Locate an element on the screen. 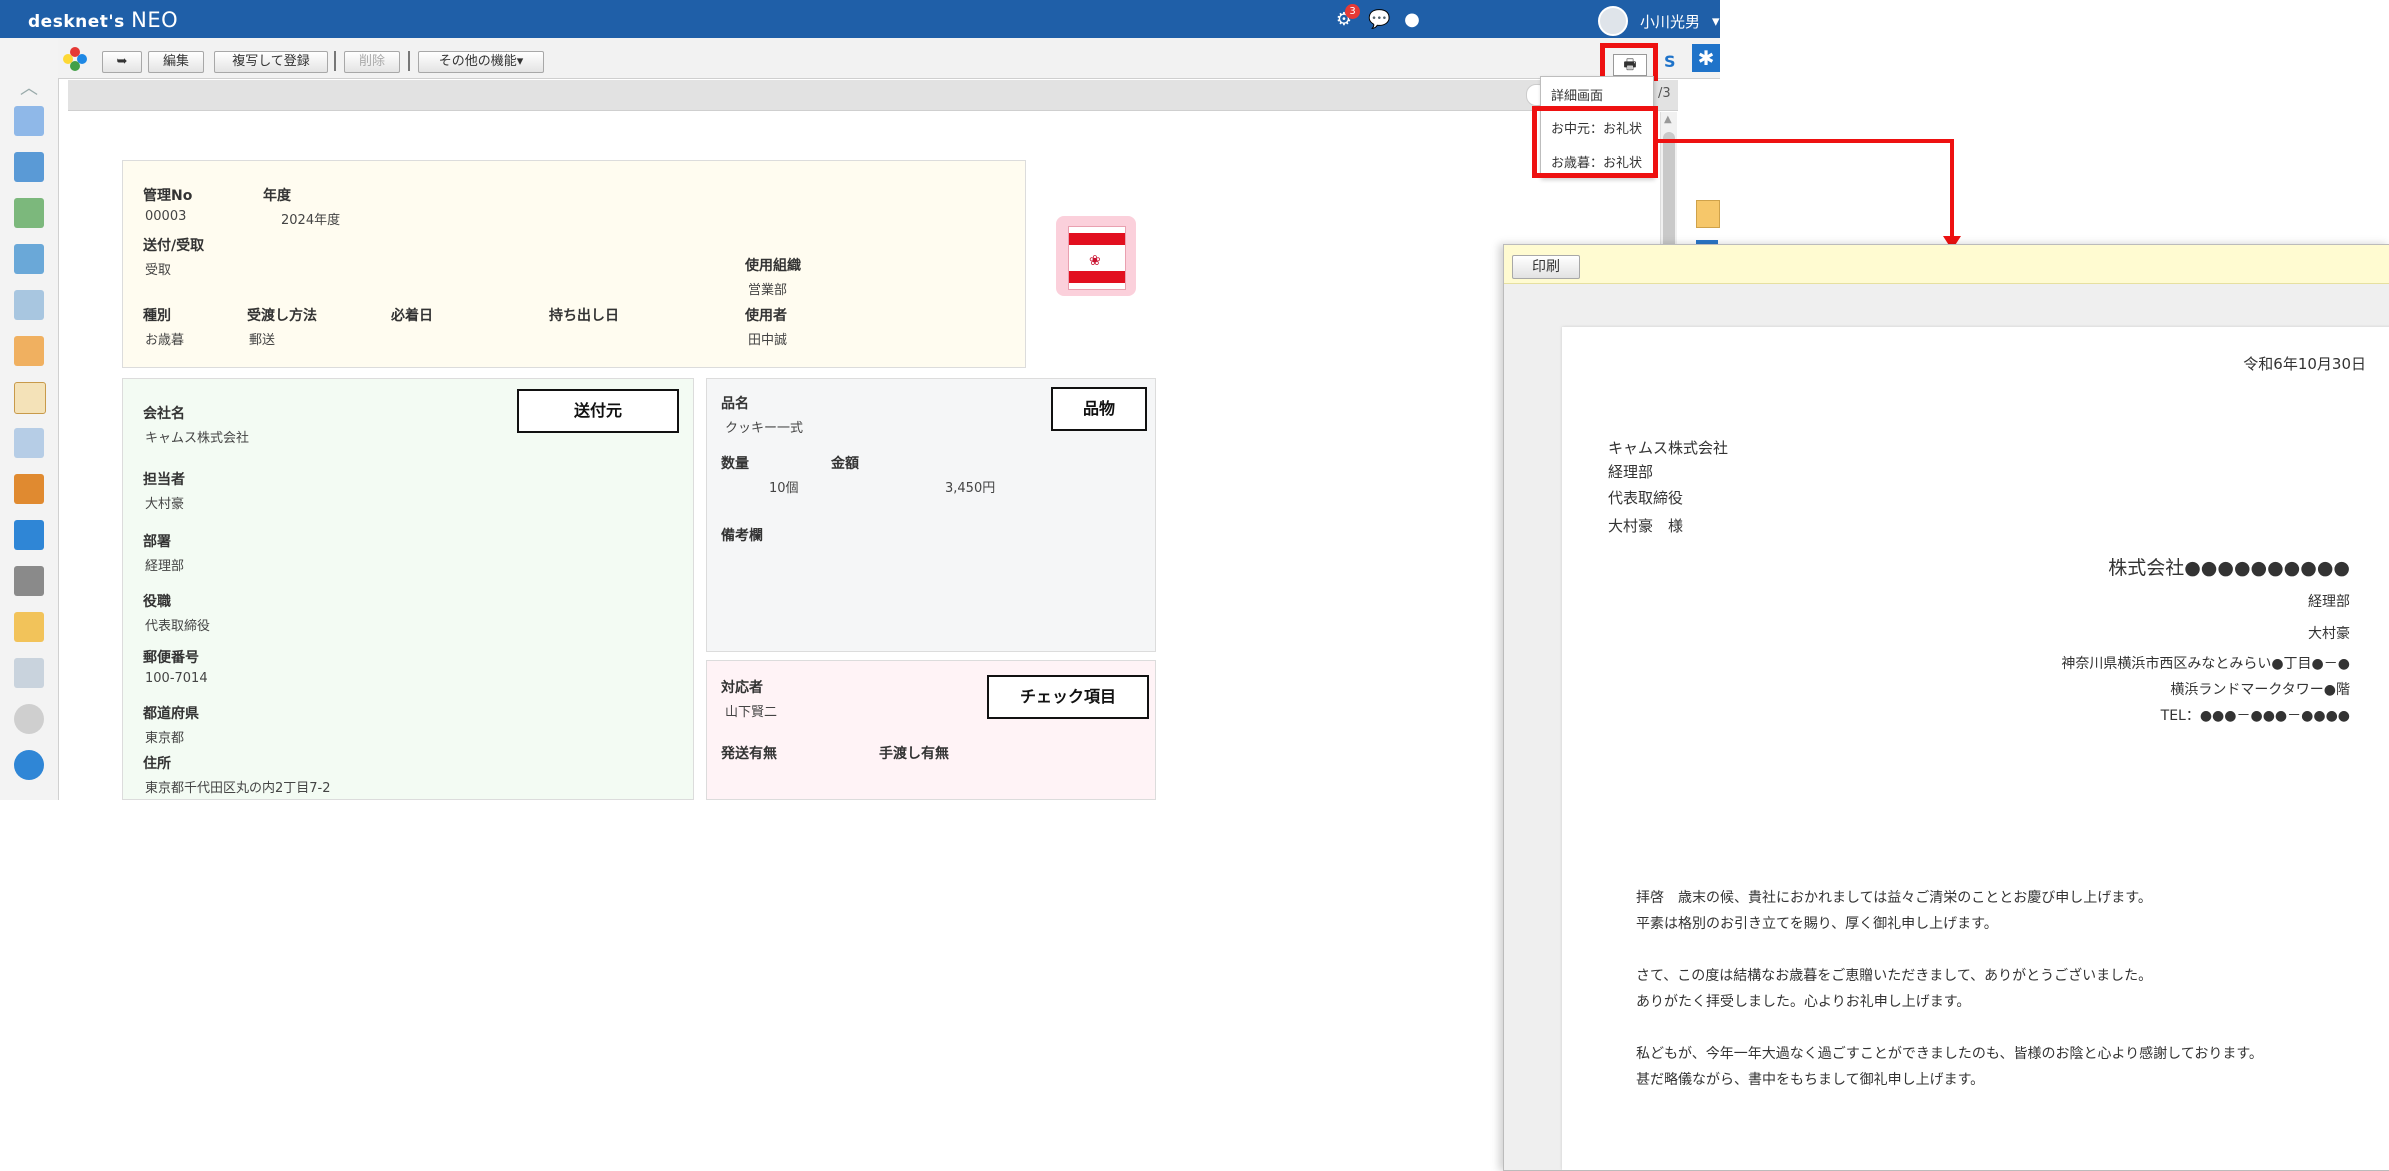 Image resolution: width=2389 pixels, height=1171 pixels. from-company: 株式会社●●●●●●●●●● is located at coordinates (2229, 568).